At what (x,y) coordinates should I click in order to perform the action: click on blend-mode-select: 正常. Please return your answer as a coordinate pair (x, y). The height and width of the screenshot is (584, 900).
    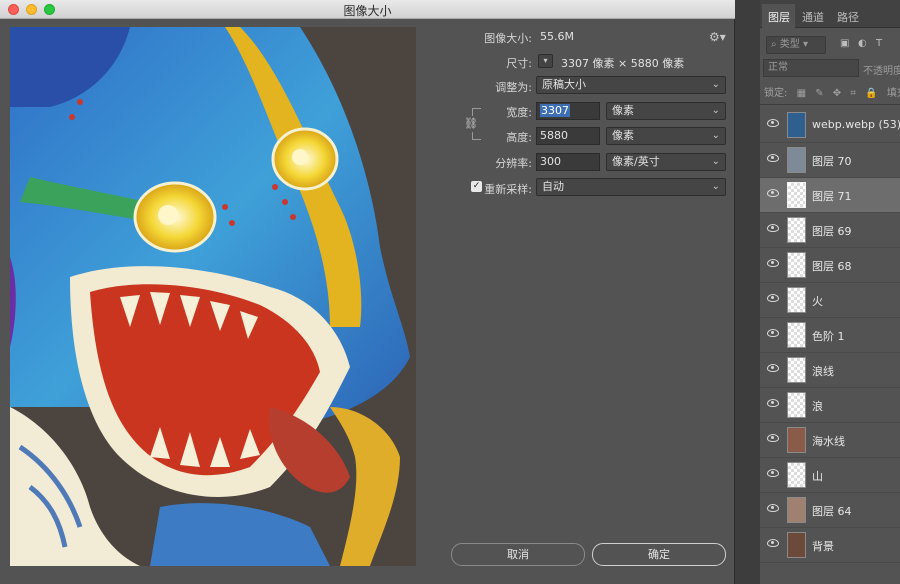
    Looking at the image, I should click on (811, 68).